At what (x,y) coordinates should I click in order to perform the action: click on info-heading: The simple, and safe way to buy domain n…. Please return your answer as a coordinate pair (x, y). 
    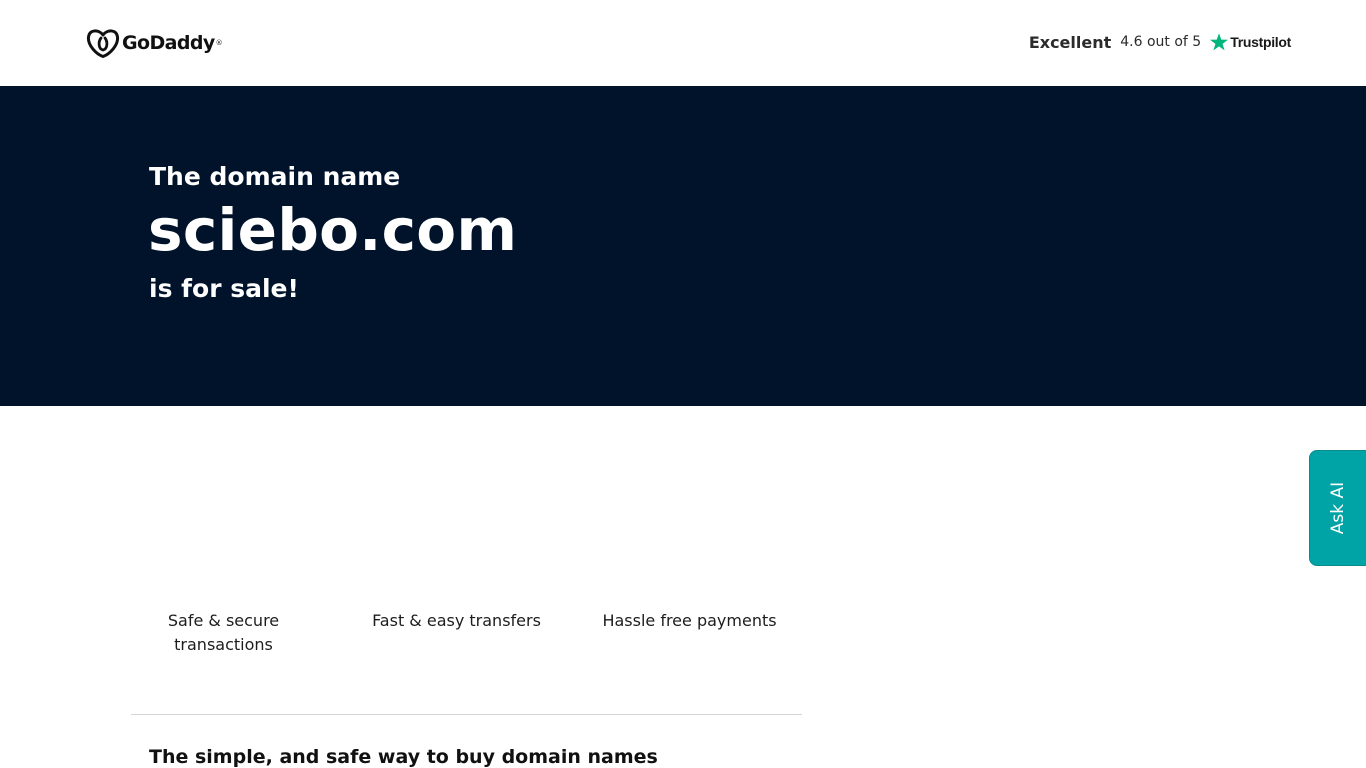
    Looking at the image, I should click on (403, 757).